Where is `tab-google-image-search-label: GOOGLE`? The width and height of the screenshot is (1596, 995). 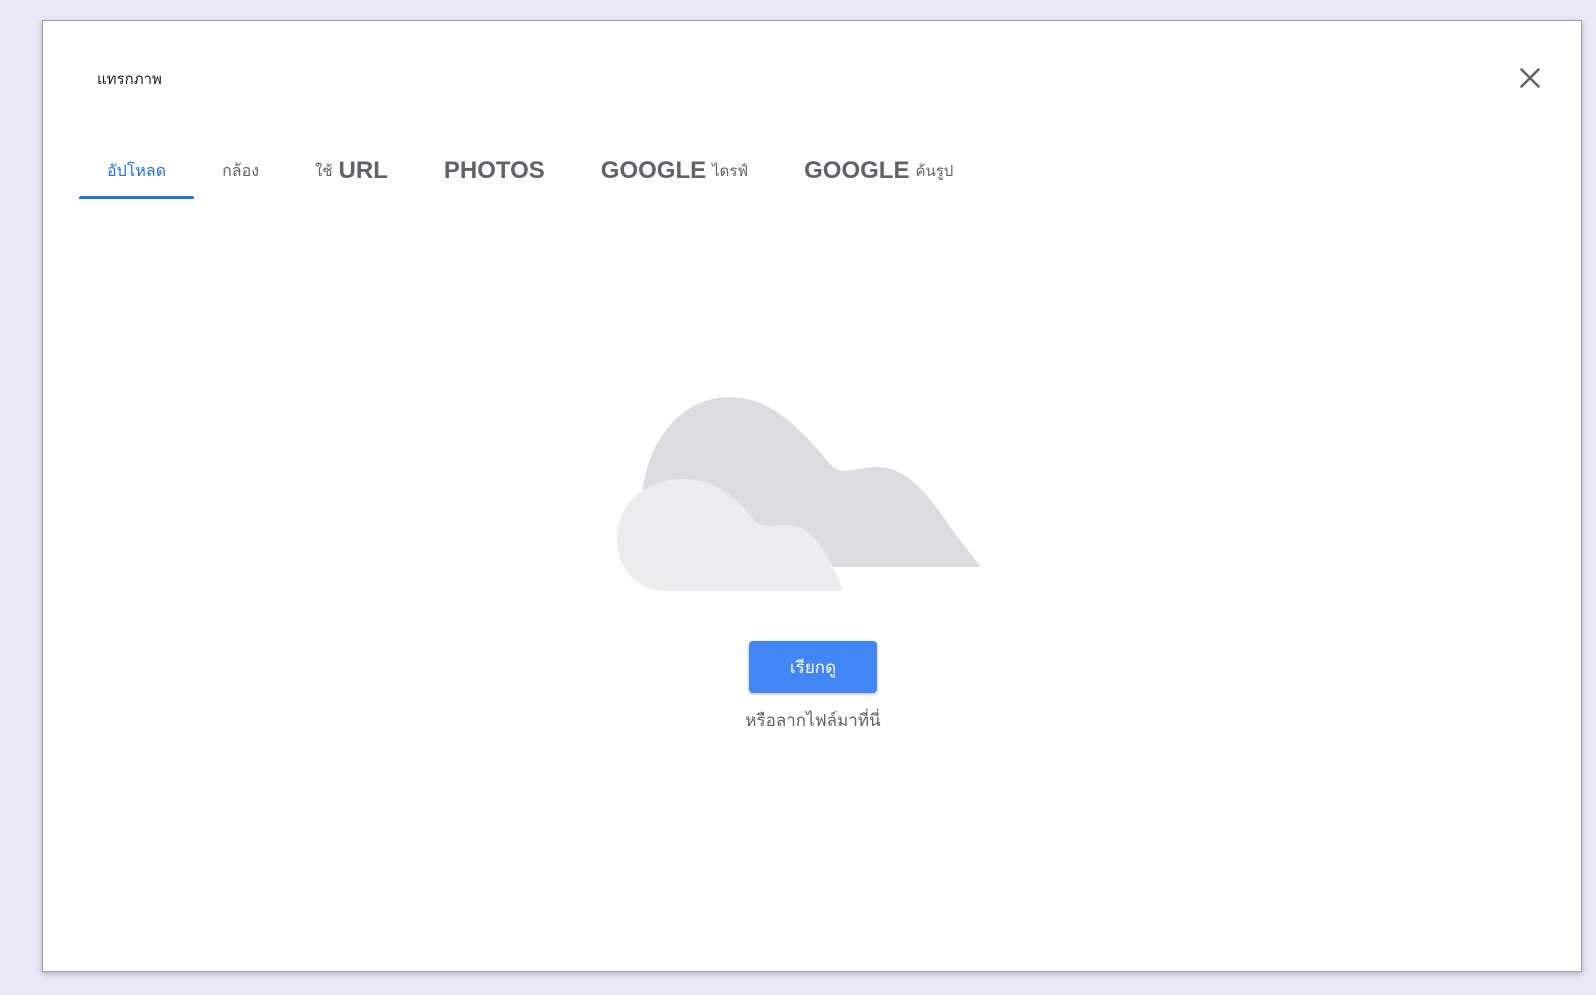
tab-google-image-search-label: GOOGLE is located at coordinates (857, 170).